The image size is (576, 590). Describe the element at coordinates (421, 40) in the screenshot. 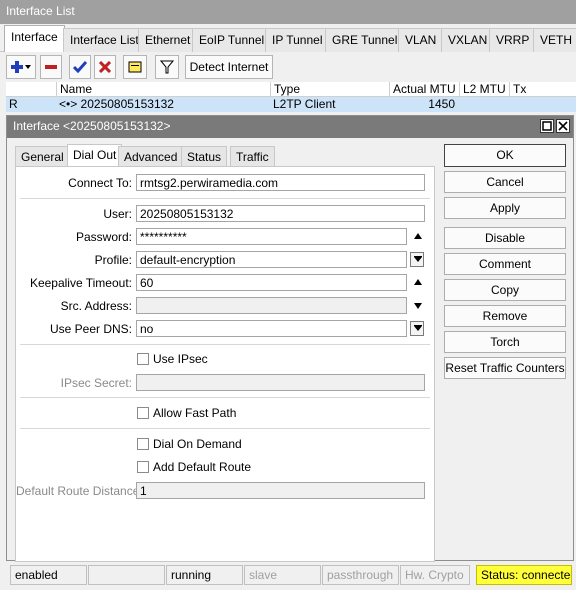

I see `tab-vlan: VLAN` at that location.